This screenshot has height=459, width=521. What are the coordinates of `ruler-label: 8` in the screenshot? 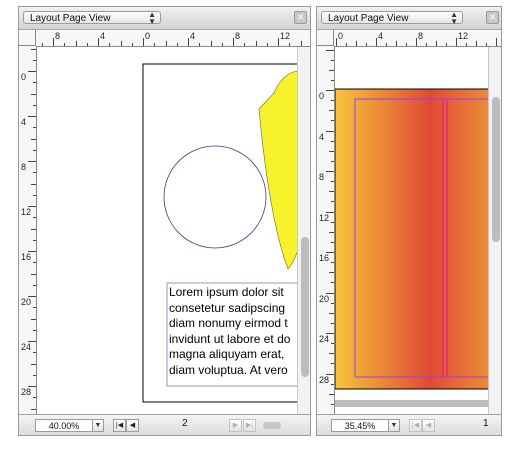 It's located at (58, 36).